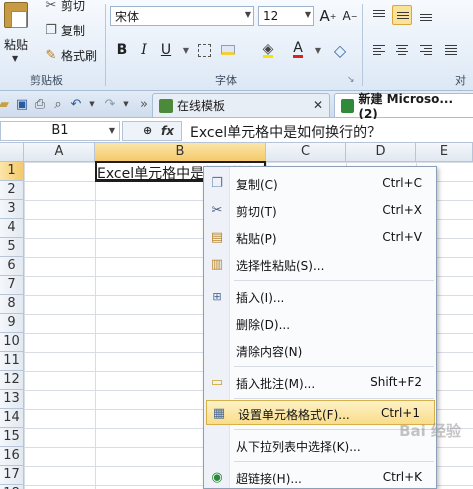  Describe the element at coordinates (241, 105) in the screenshot. I see `tab-online-templates: 在线模板 ✕` at that location.